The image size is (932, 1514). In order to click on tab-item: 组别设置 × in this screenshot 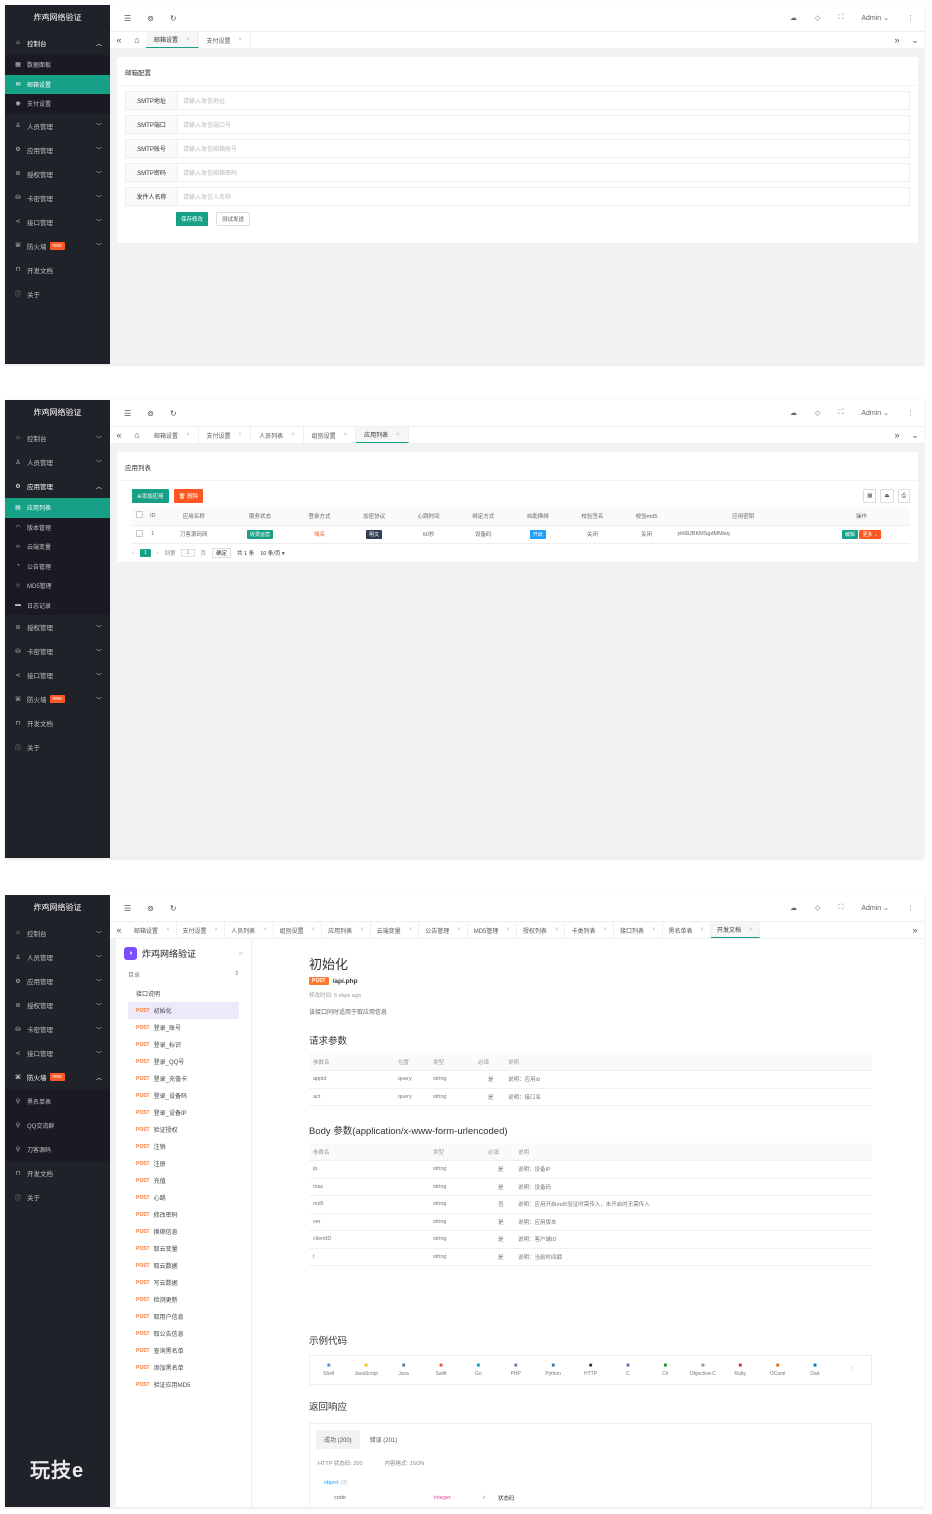, I will do `click(298, 930)`.